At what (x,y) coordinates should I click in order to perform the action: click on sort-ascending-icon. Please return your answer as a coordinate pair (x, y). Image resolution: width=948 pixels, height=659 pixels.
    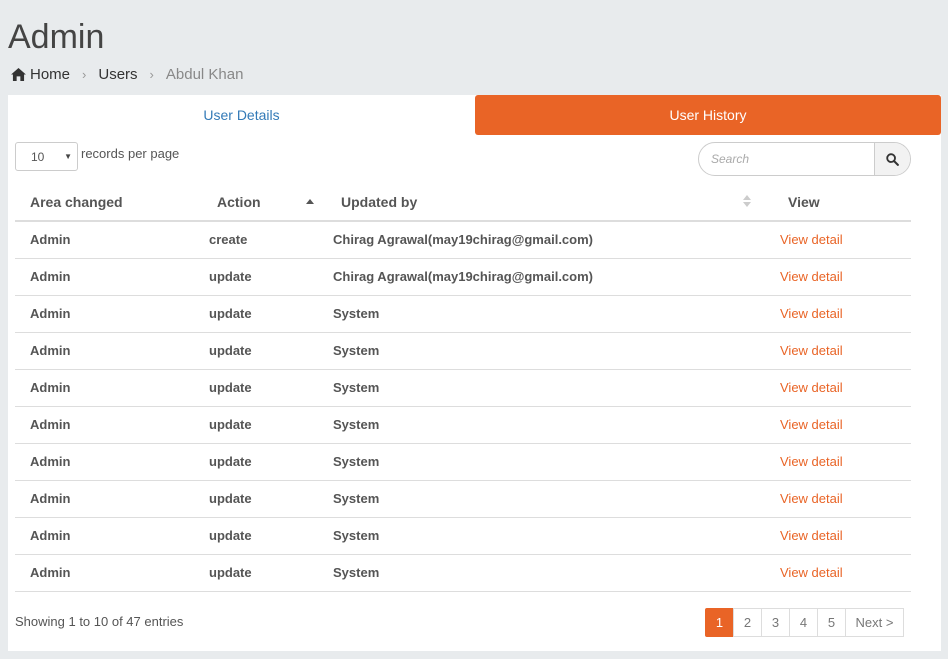
    Looking at the image, I should click on (310, 201).